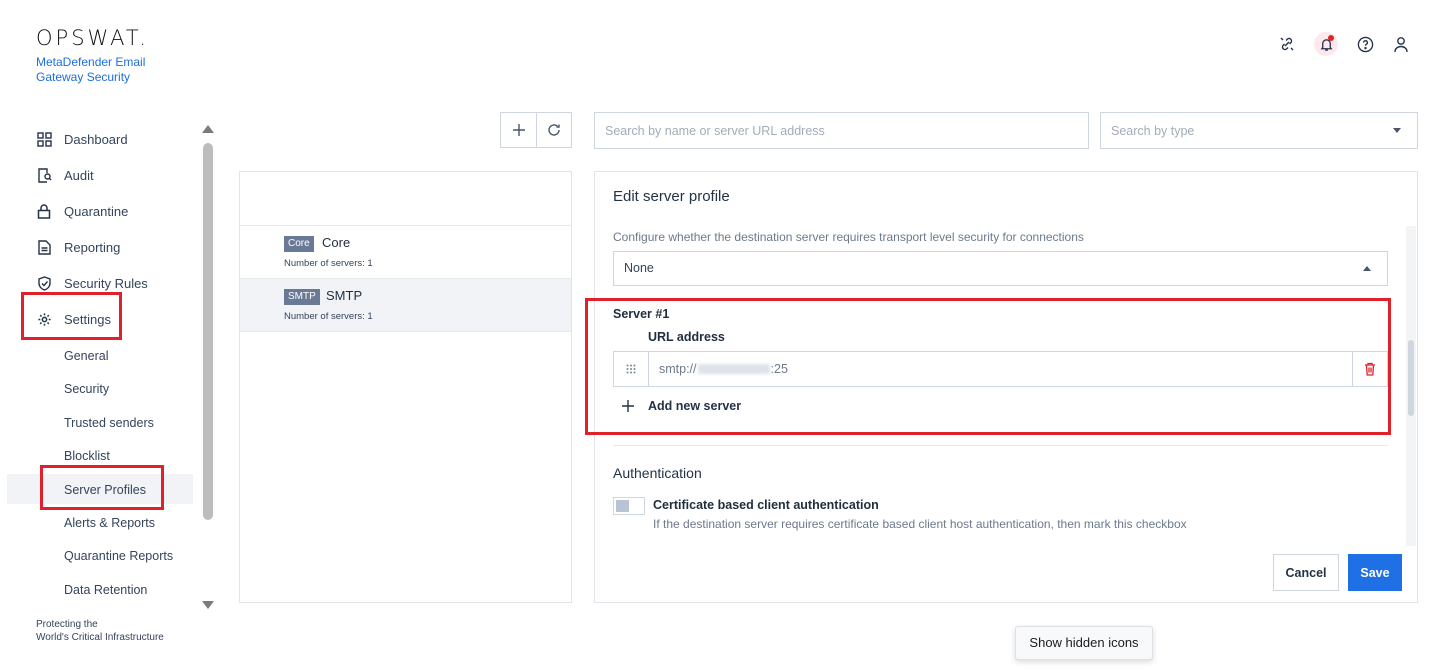 This screenshot has height=670, width=1440. What do you see at coordinates (91, 69) in the screenshot?
I see `product-name: MetaDefender Email Gateway Security` at bounding box center [91, 69].